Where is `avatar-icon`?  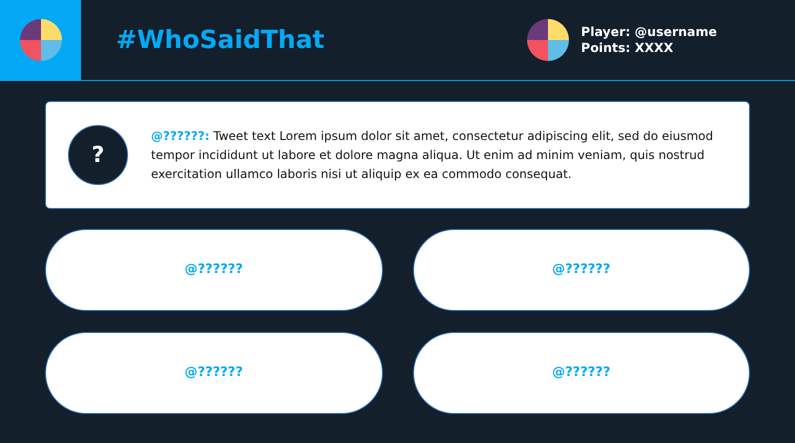 avatar-icon is located at coordinates (548, 40).